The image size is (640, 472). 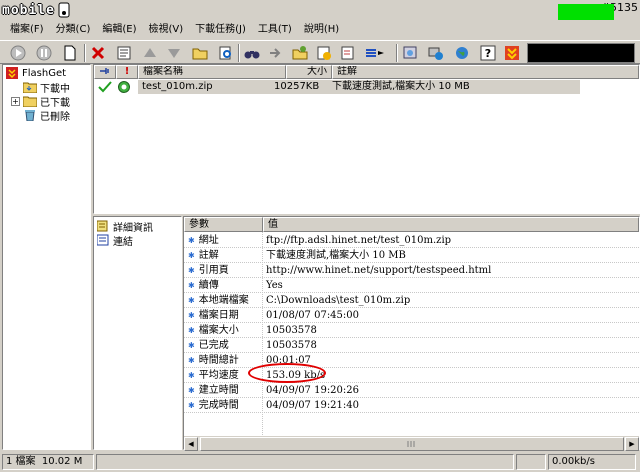 I want to click on info-row-finished: ✱ 完成時間 04/09/07 19:21:40, so click(x=411, y=405).